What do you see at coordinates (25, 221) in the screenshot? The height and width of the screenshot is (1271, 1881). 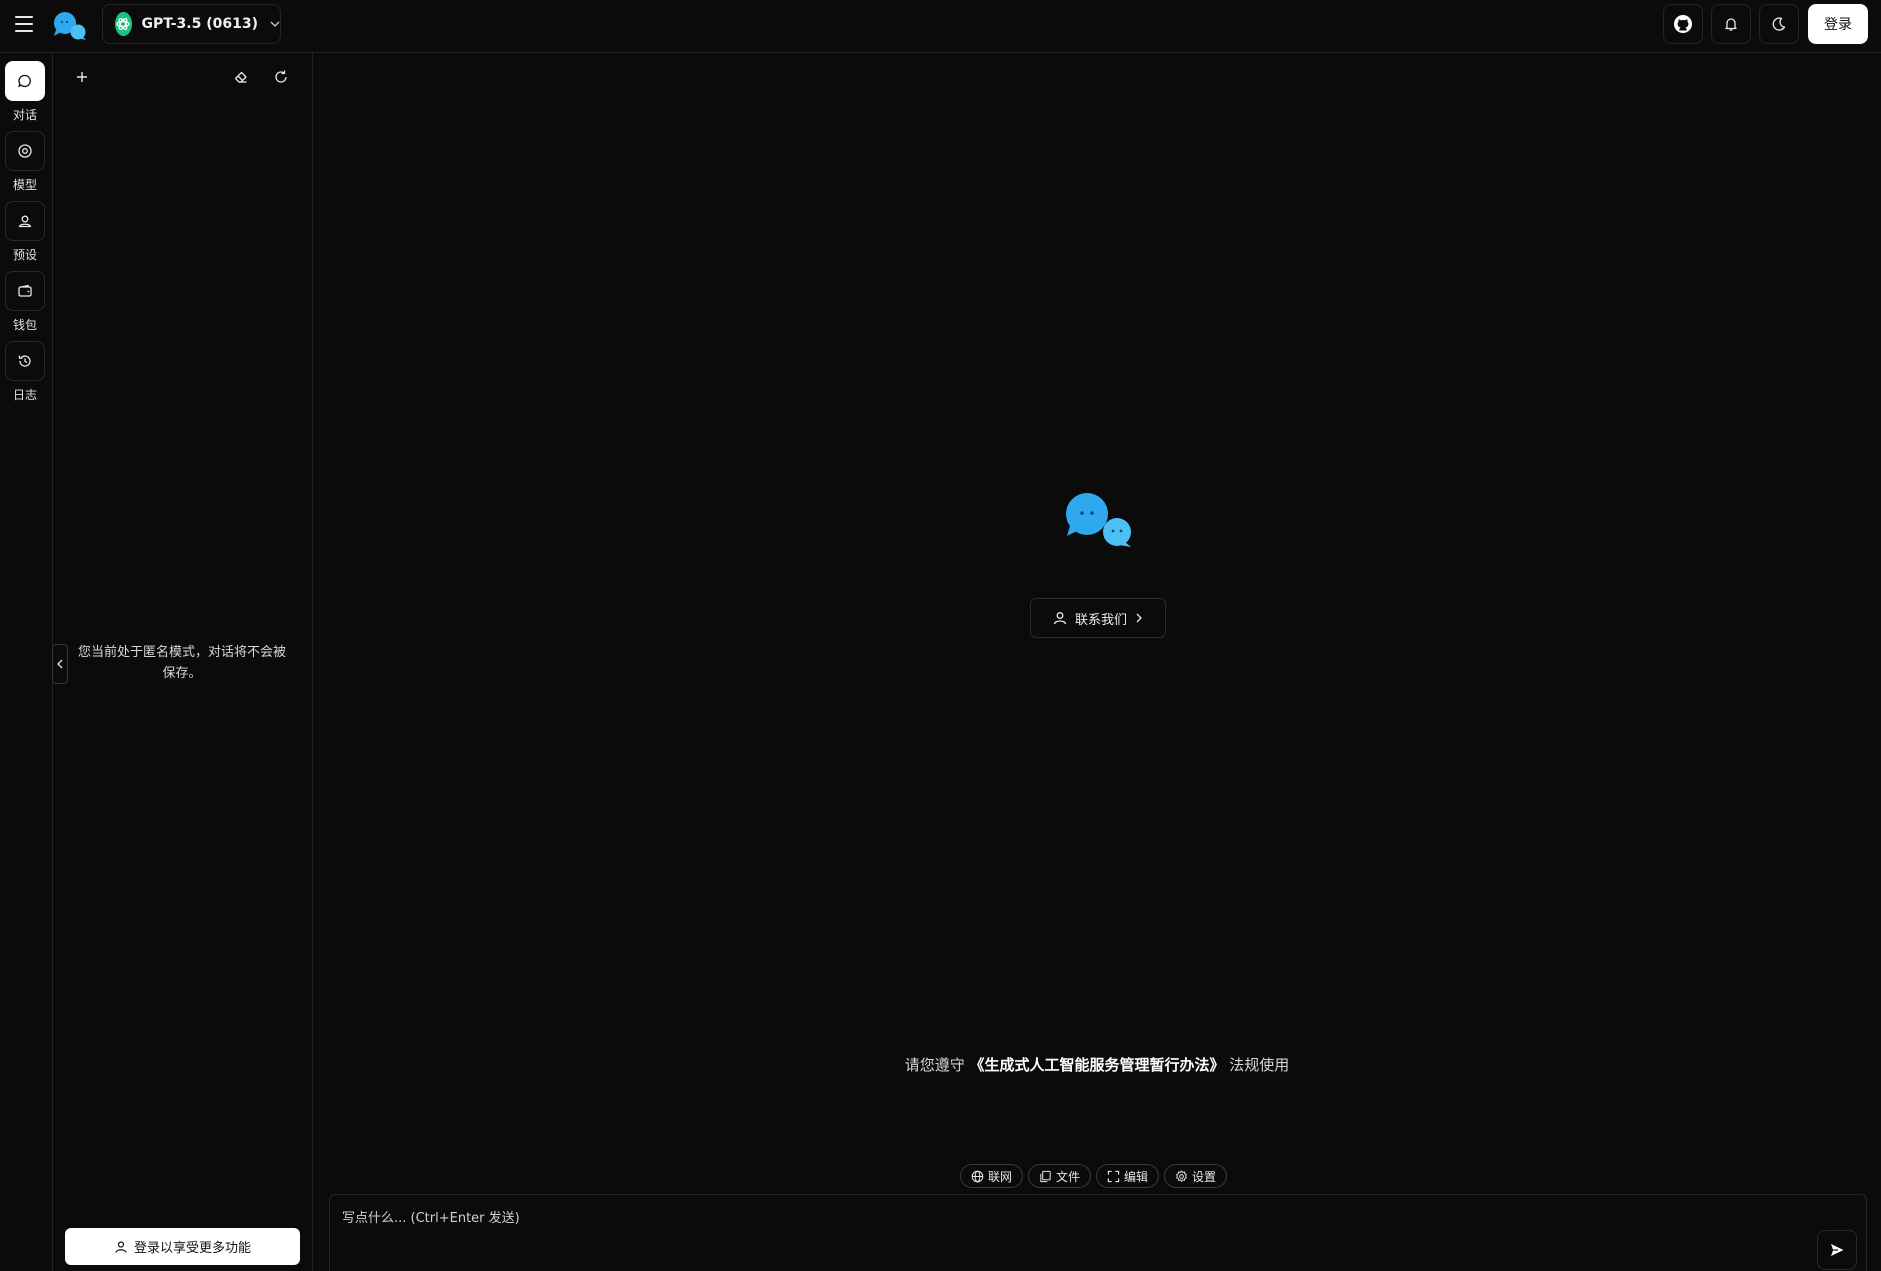 I see `user-badge-icon` at bounding box center [25, 221].